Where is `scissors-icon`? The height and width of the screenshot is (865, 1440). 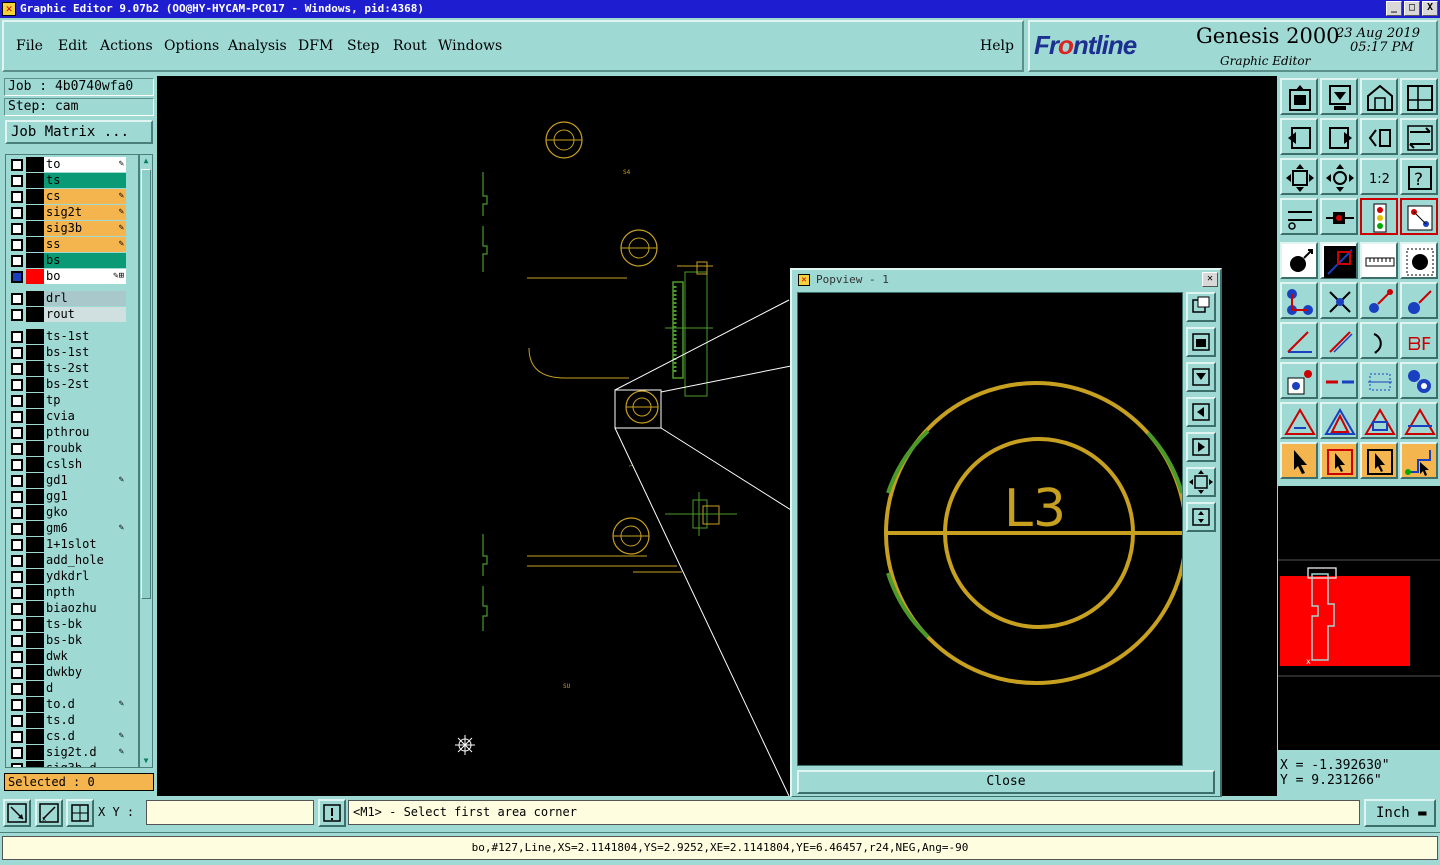
scissors-icon is located at coordinates (1299, 216).